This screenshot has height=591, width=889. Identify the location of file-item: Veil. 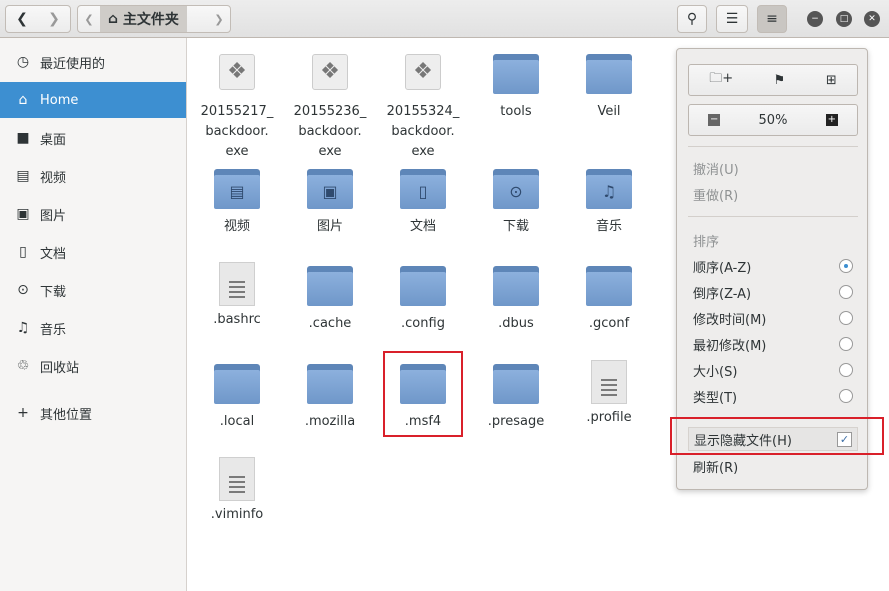
(609, 86).